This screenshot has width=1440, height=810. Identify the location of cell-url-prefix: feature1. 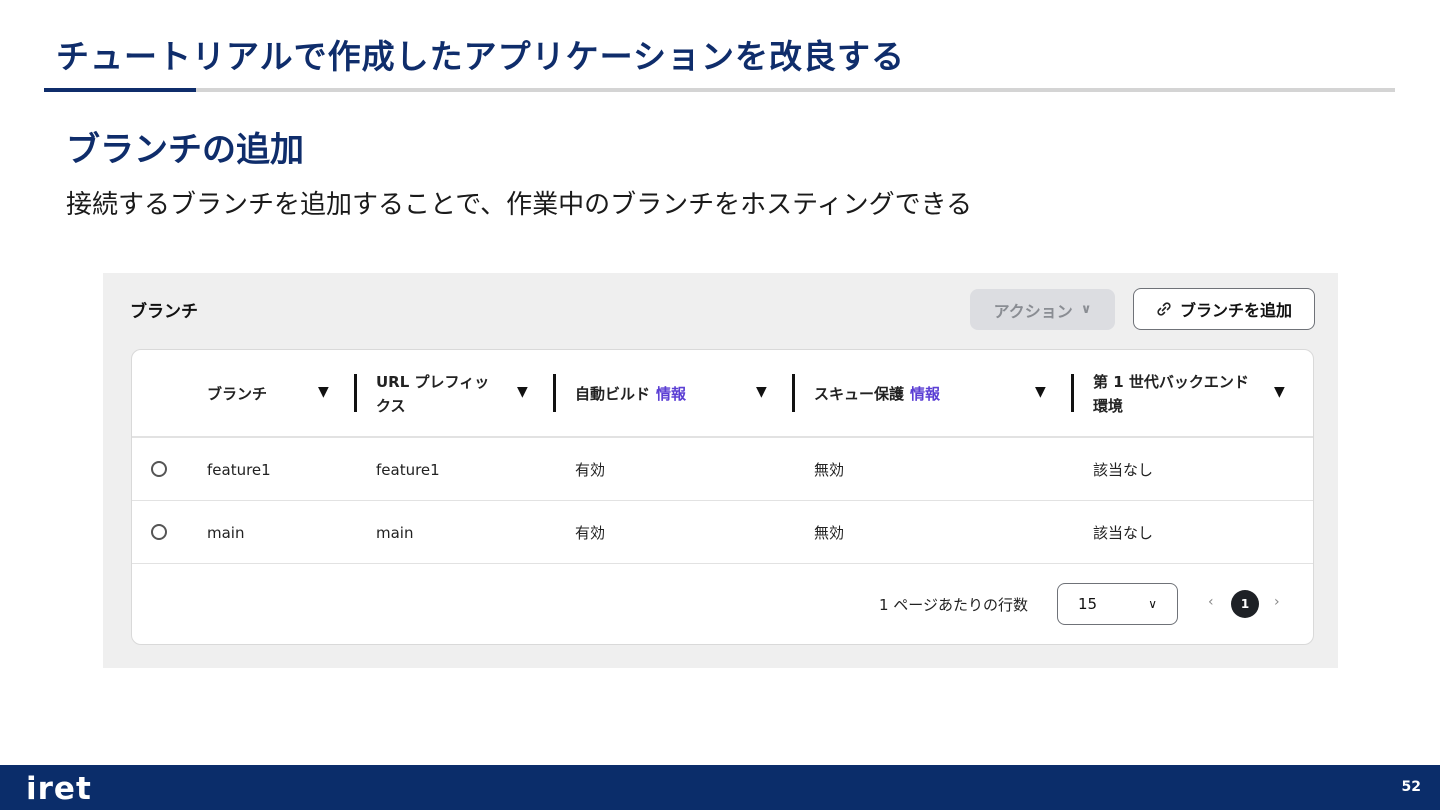
(408, 469).